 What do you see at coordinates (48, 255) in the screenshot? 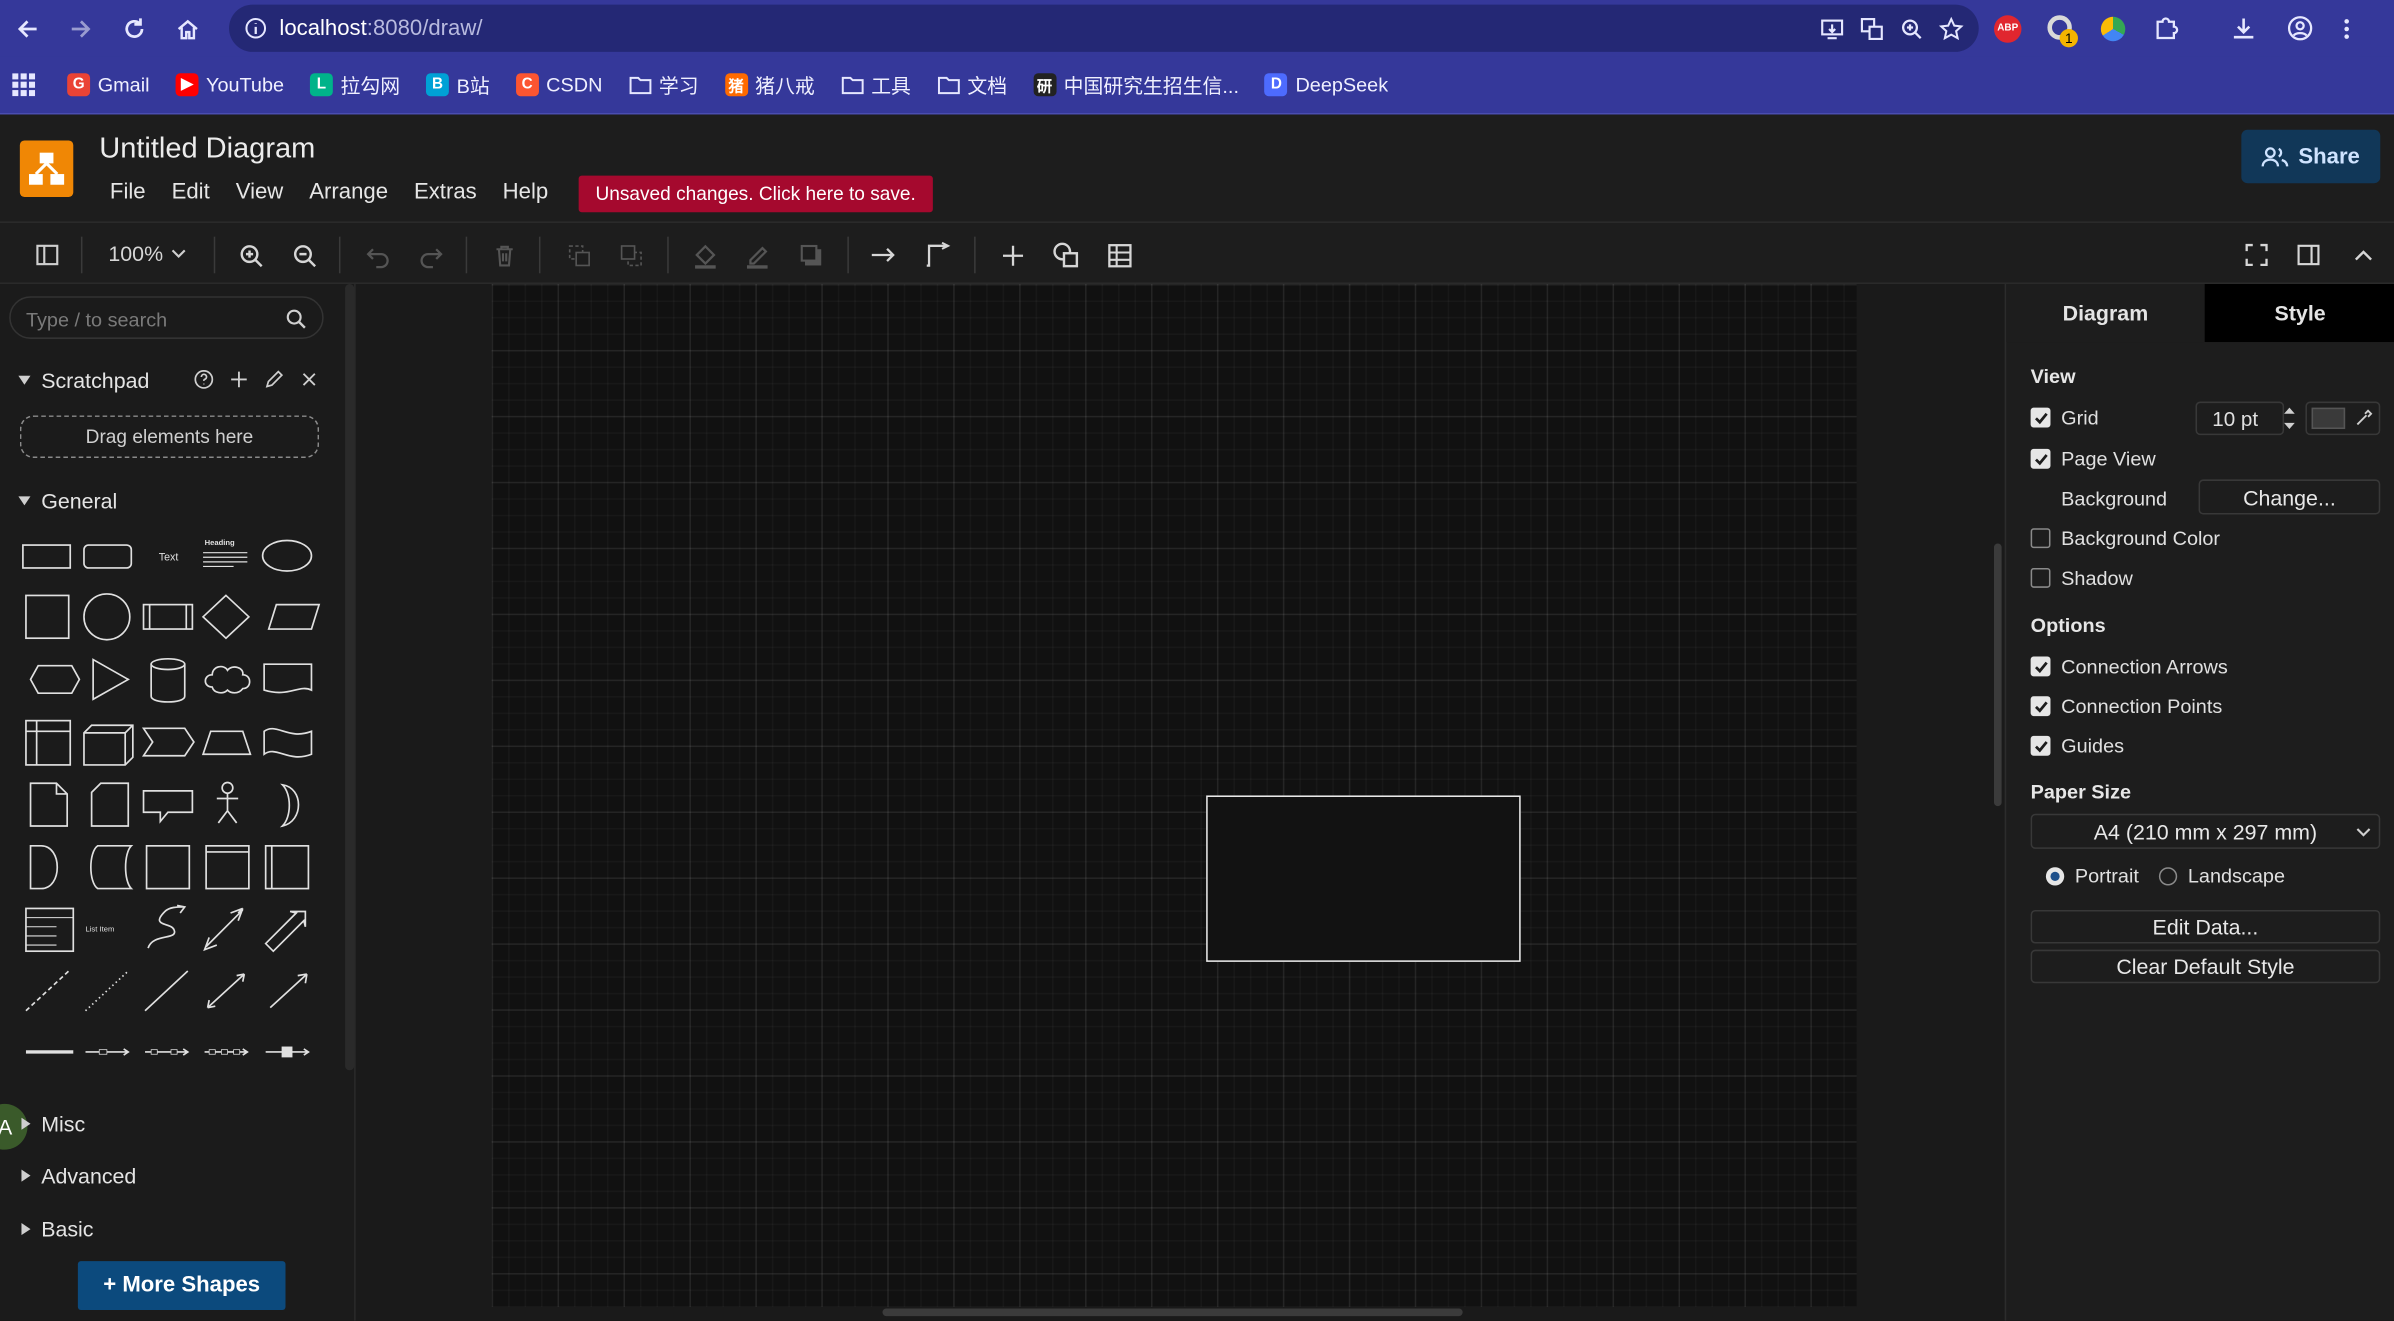
I see `format-panel-toggle-icon` at bounding box center [48, 255].